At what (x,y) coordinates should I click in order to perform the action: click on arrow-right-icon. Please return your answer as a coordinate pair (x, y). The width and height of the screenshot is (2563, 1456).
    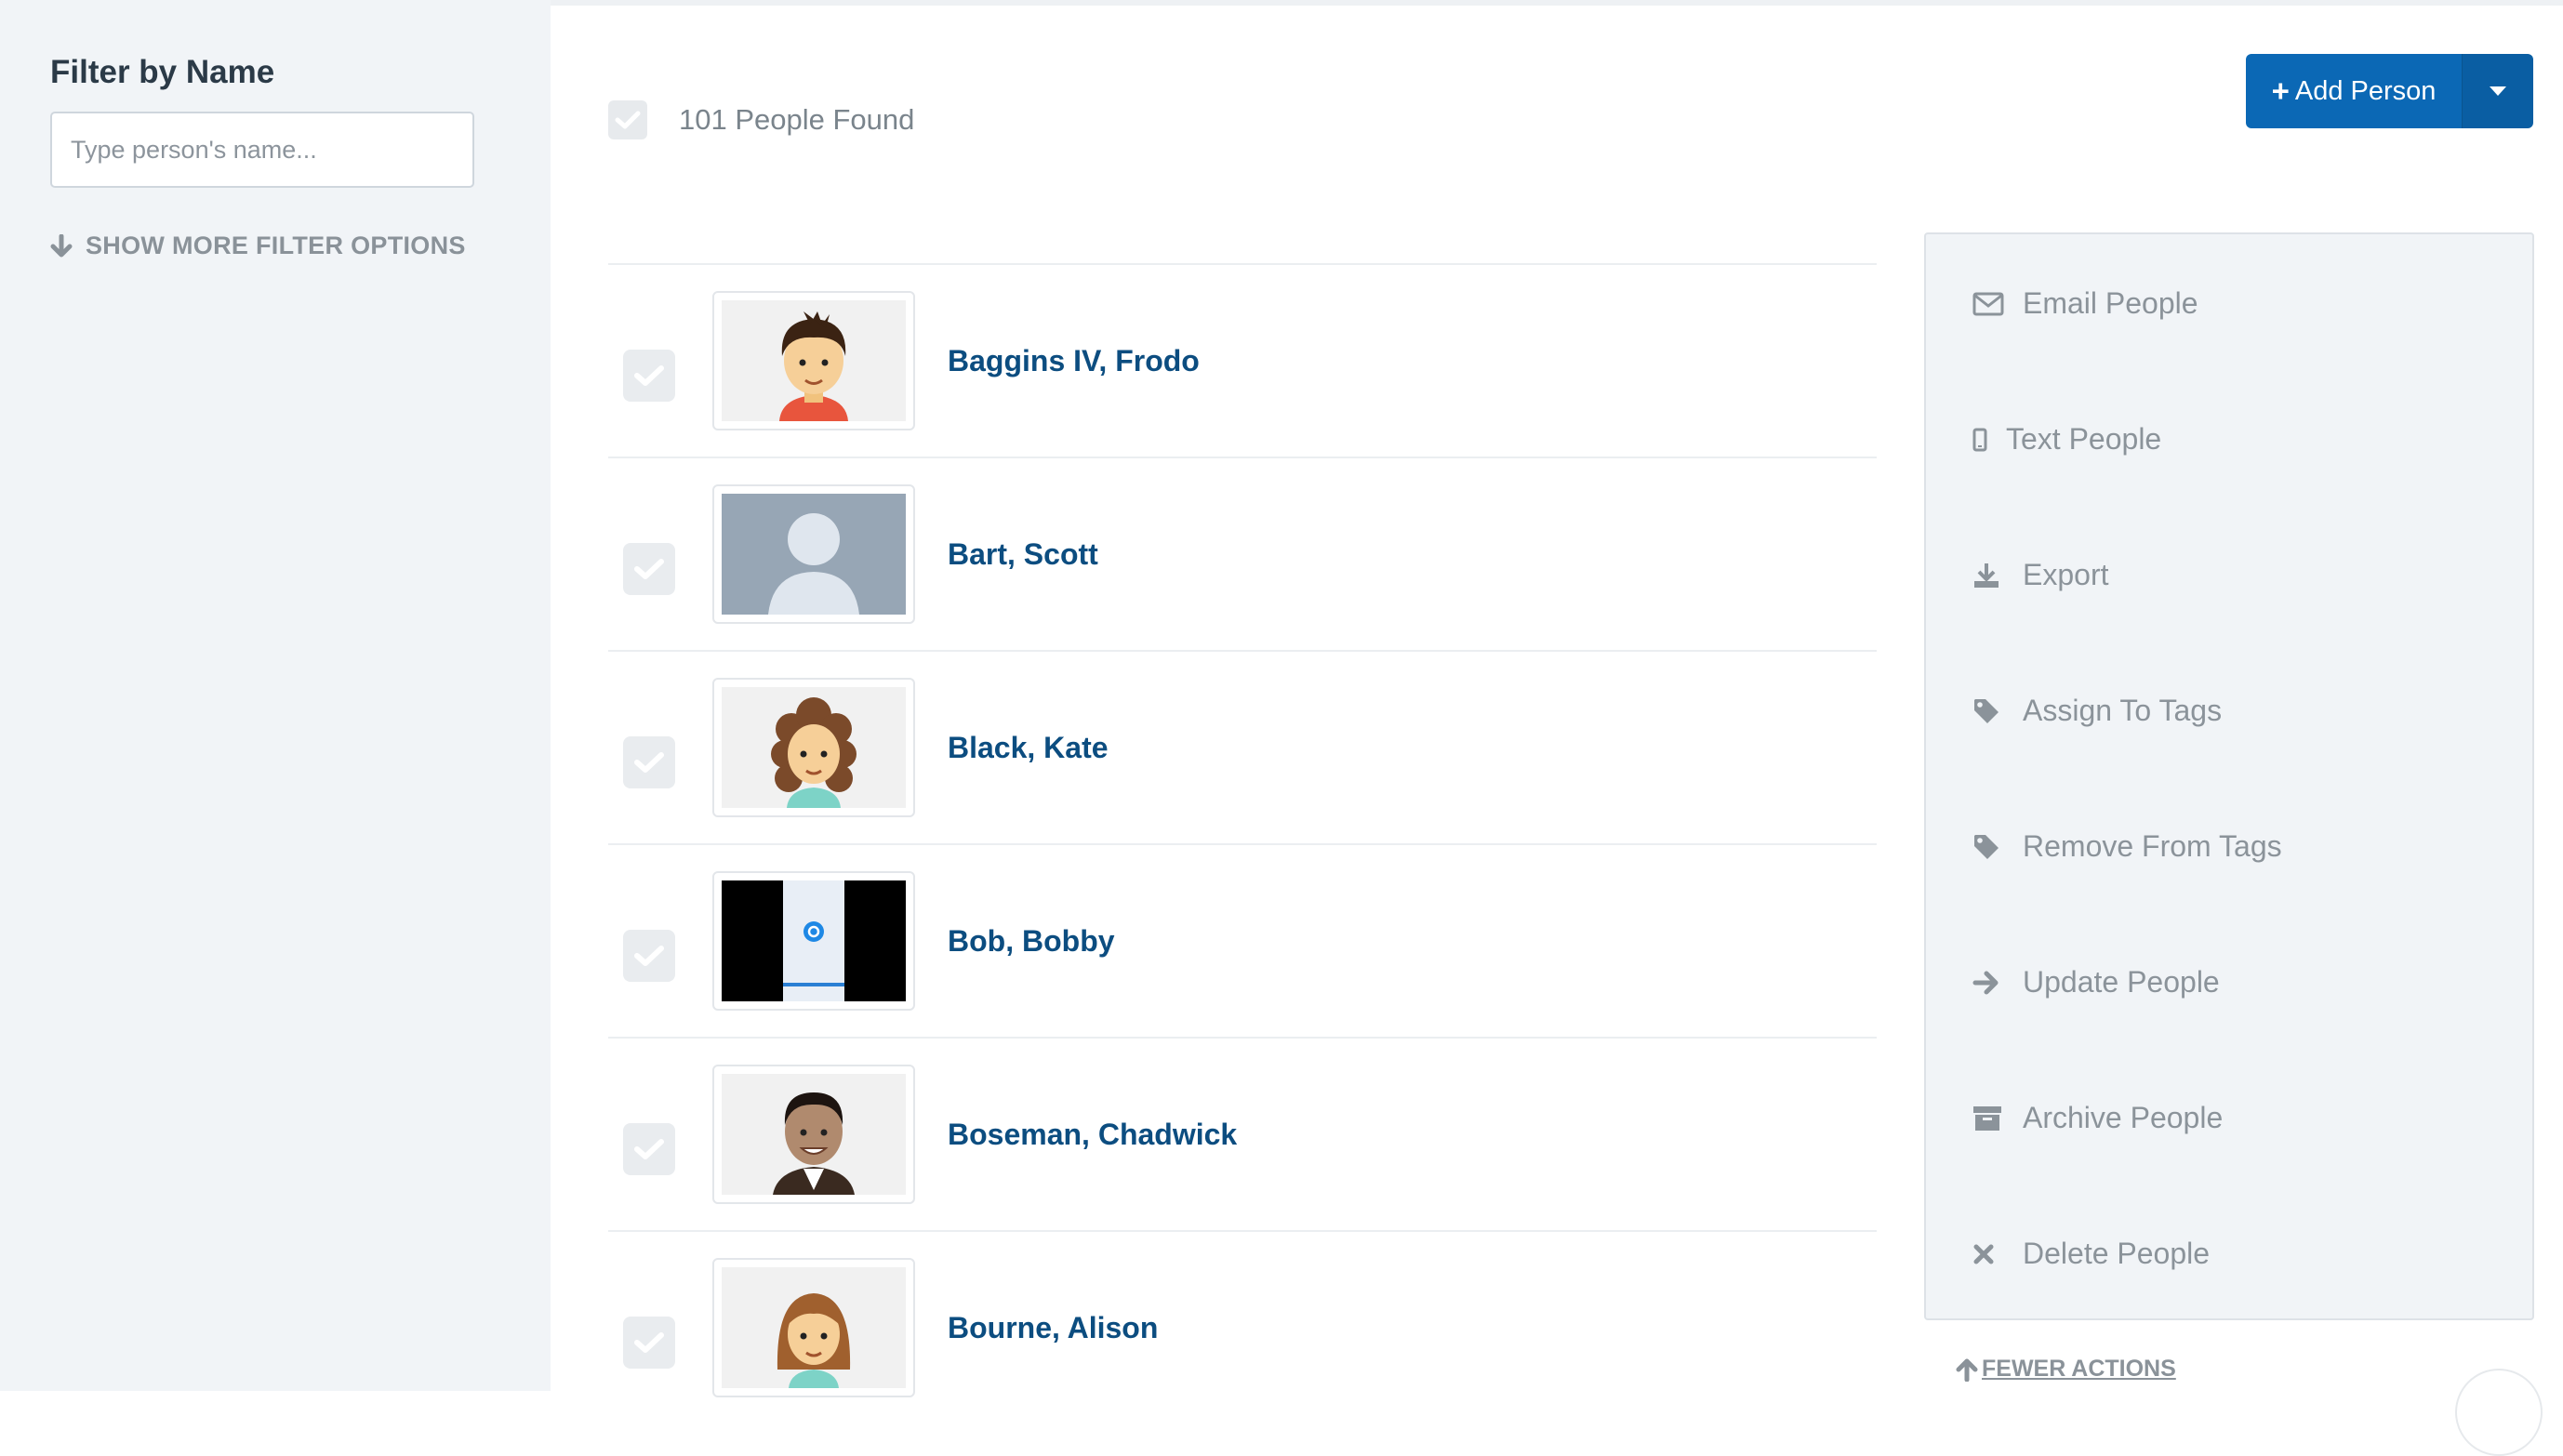
    Looking at the image, I should click on (1991, 983).